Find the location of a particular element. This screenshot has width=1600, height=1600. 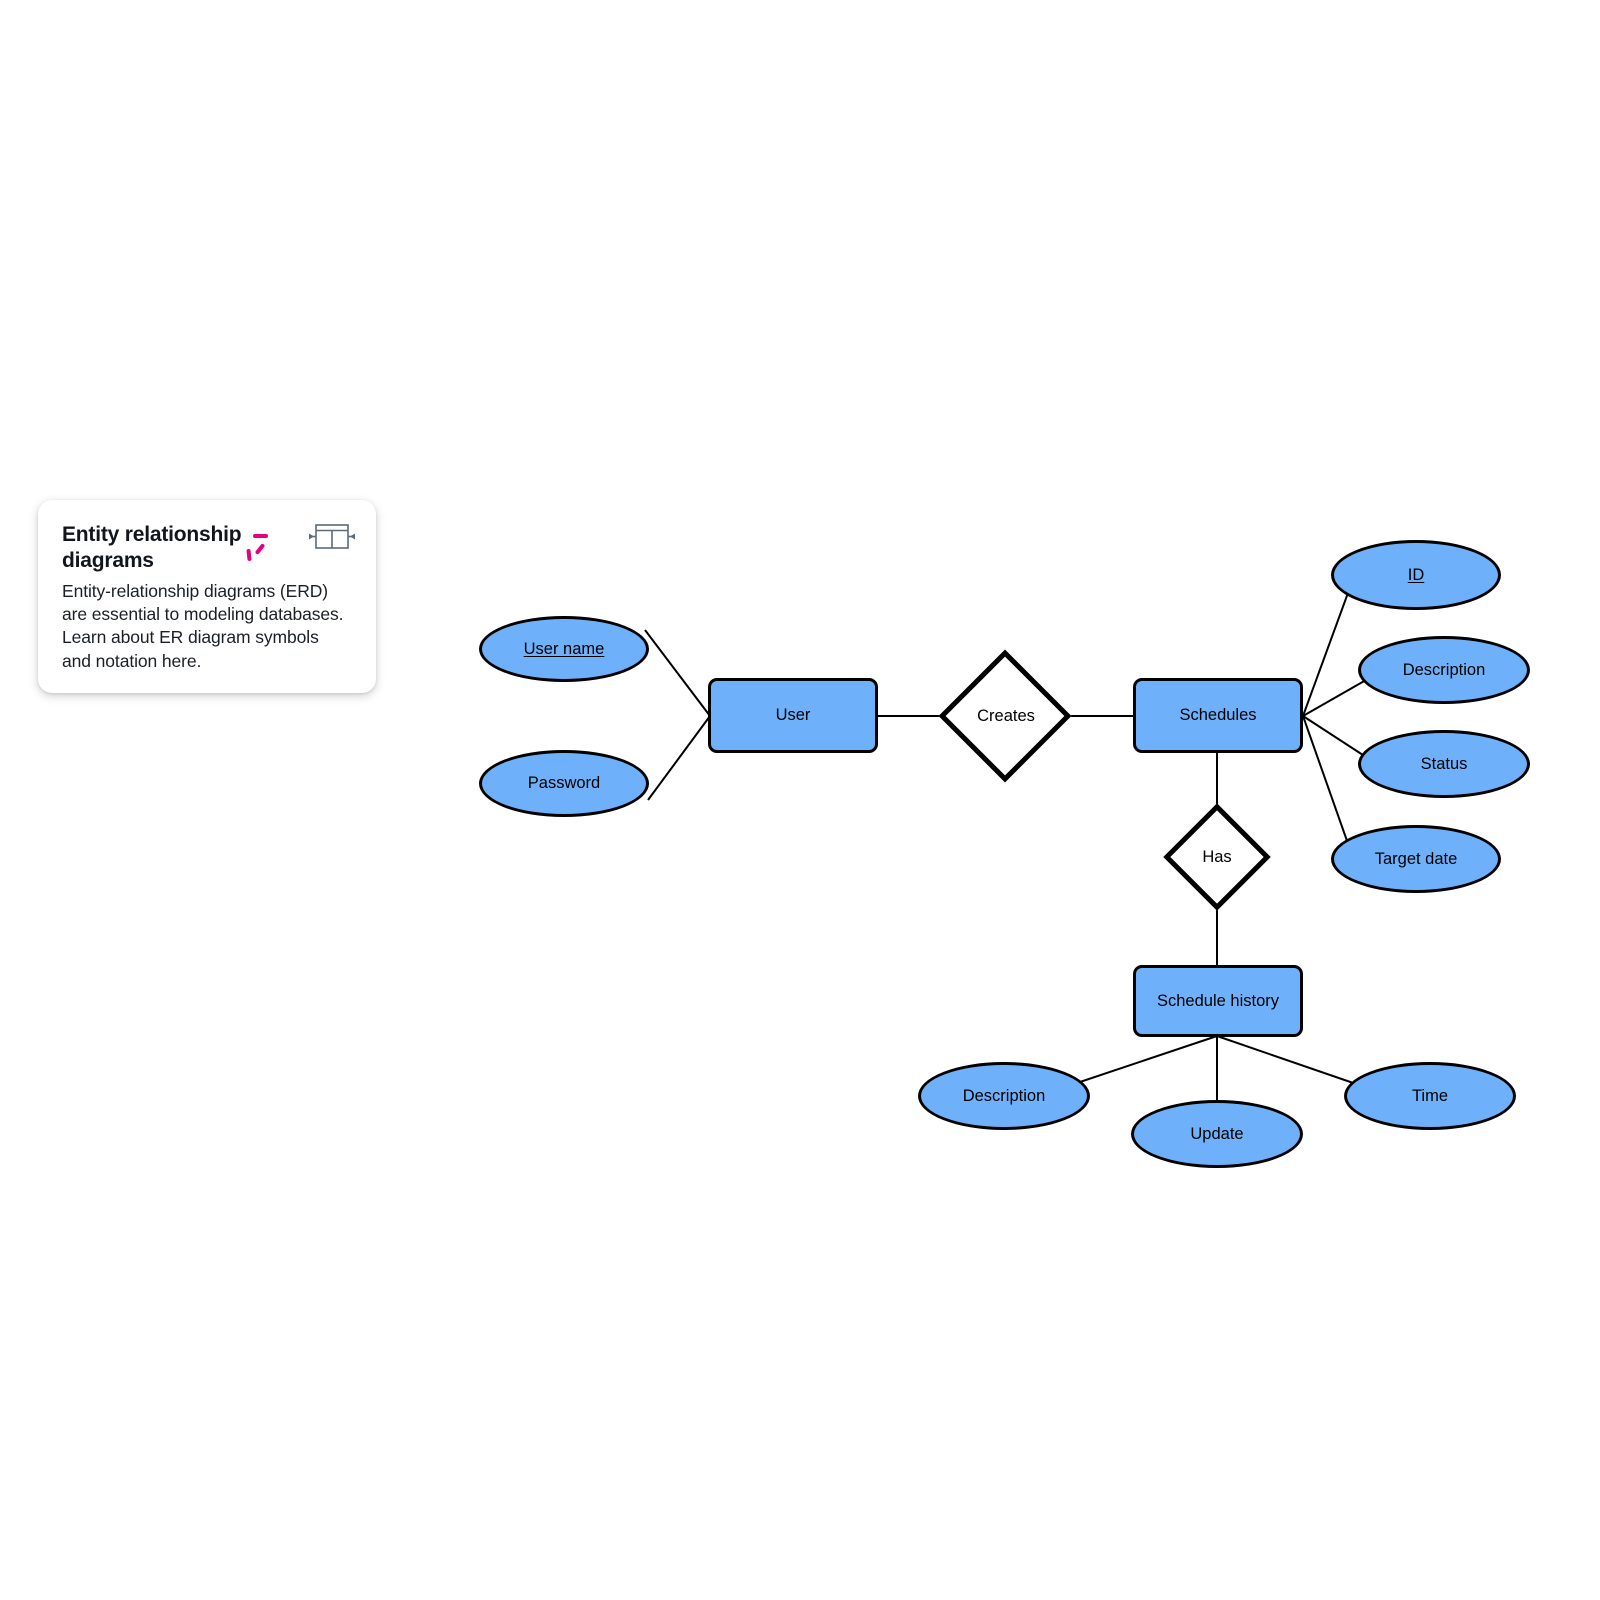

attribute-password-label: Password is located at coordinates (564, 783).